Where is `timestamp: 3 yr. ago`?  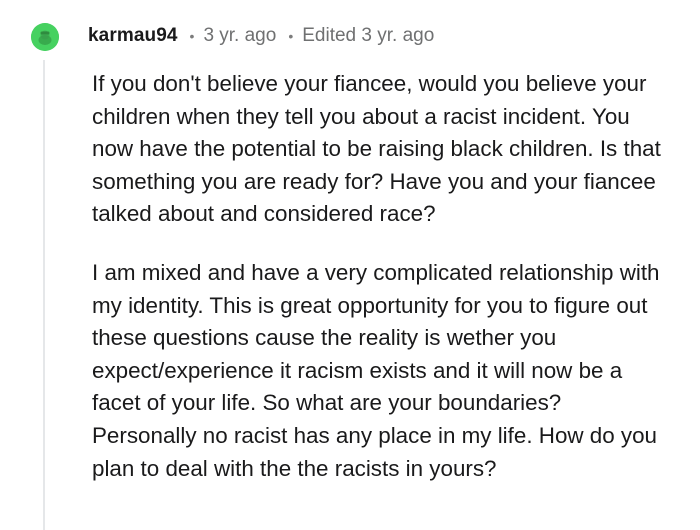 timestamp: 3 yr. ago is located at coordinates (239, 36).